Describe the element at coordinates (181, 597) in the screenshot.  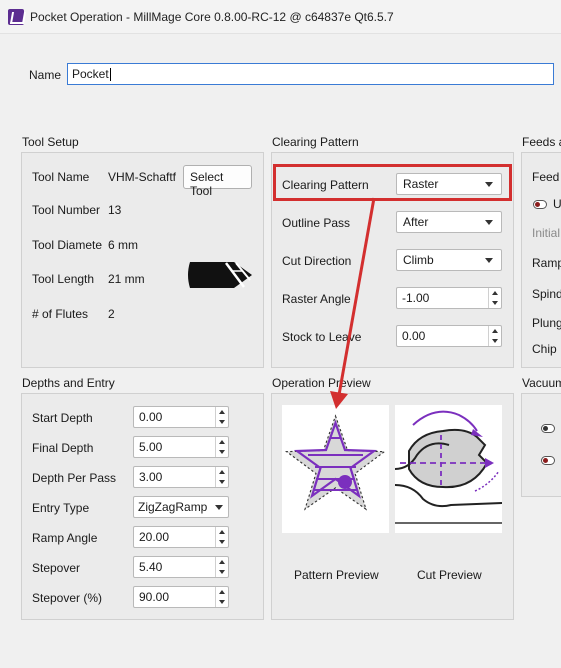
I see `stepover-percent-spinbox: 90.00` at that location.